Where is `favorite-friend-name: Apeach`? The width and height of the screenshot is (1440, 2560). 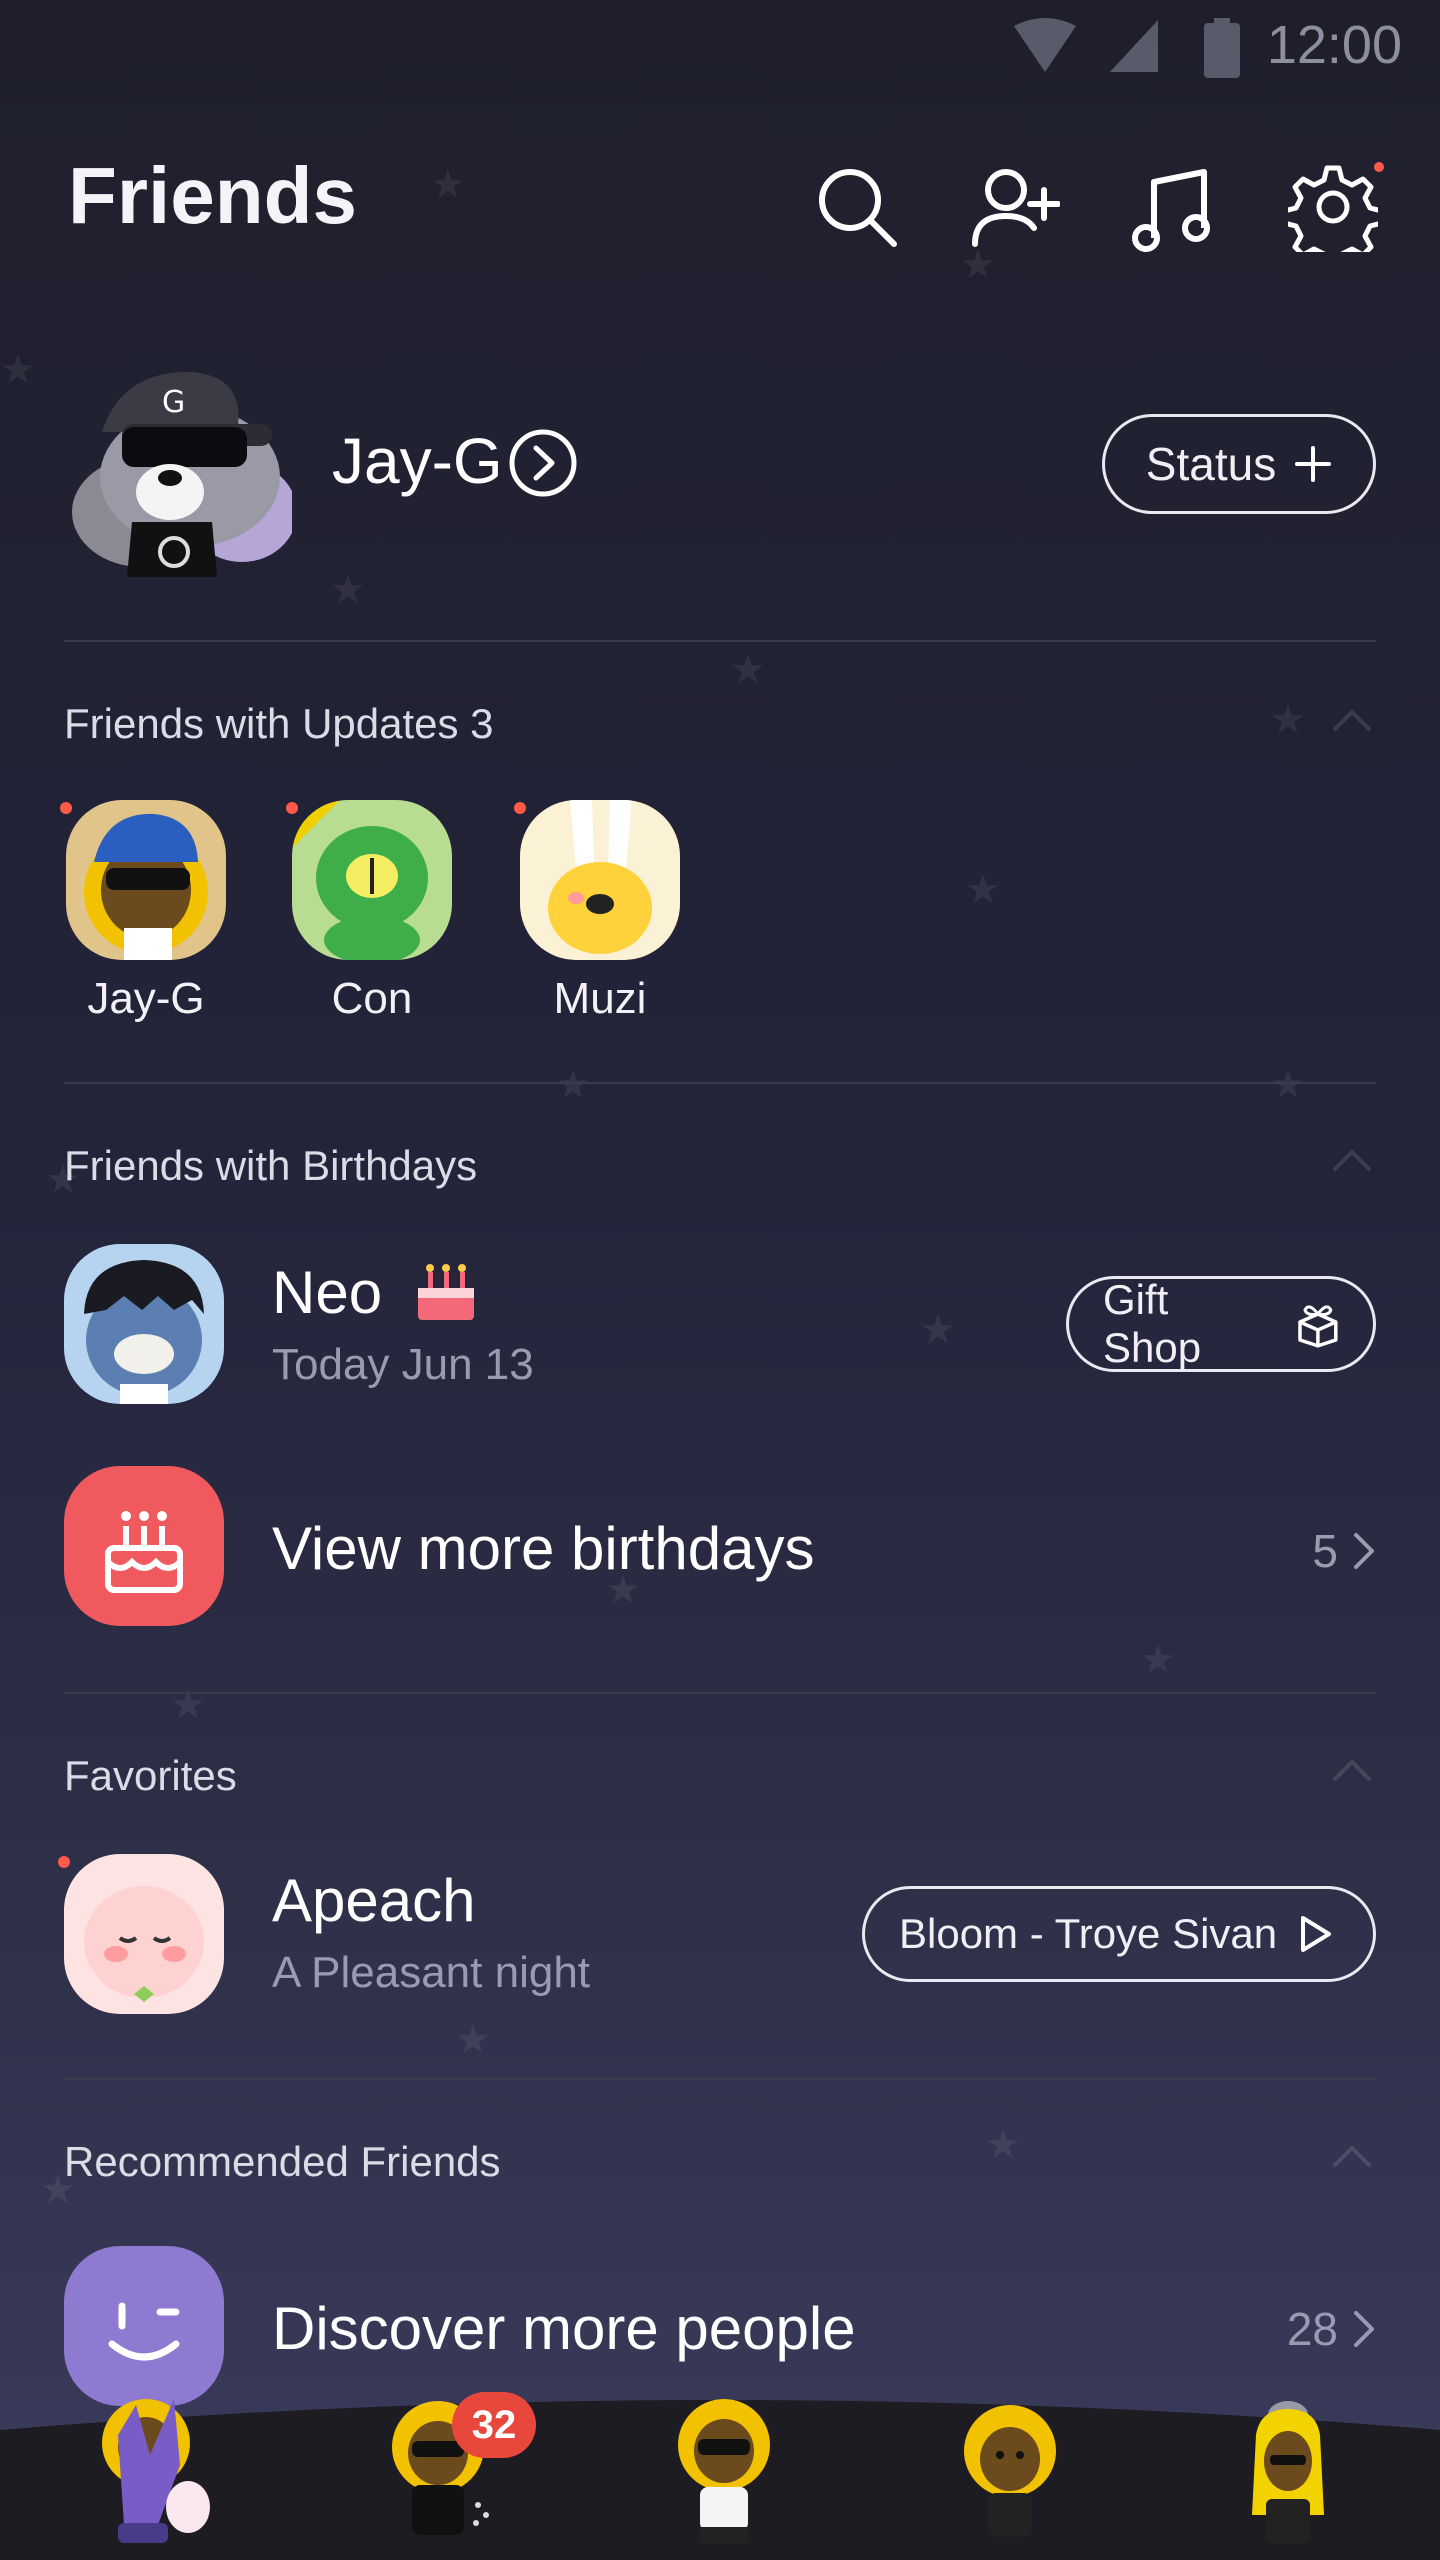
favorite-friend-name: Apeach is located at coordinates (374, 1900).